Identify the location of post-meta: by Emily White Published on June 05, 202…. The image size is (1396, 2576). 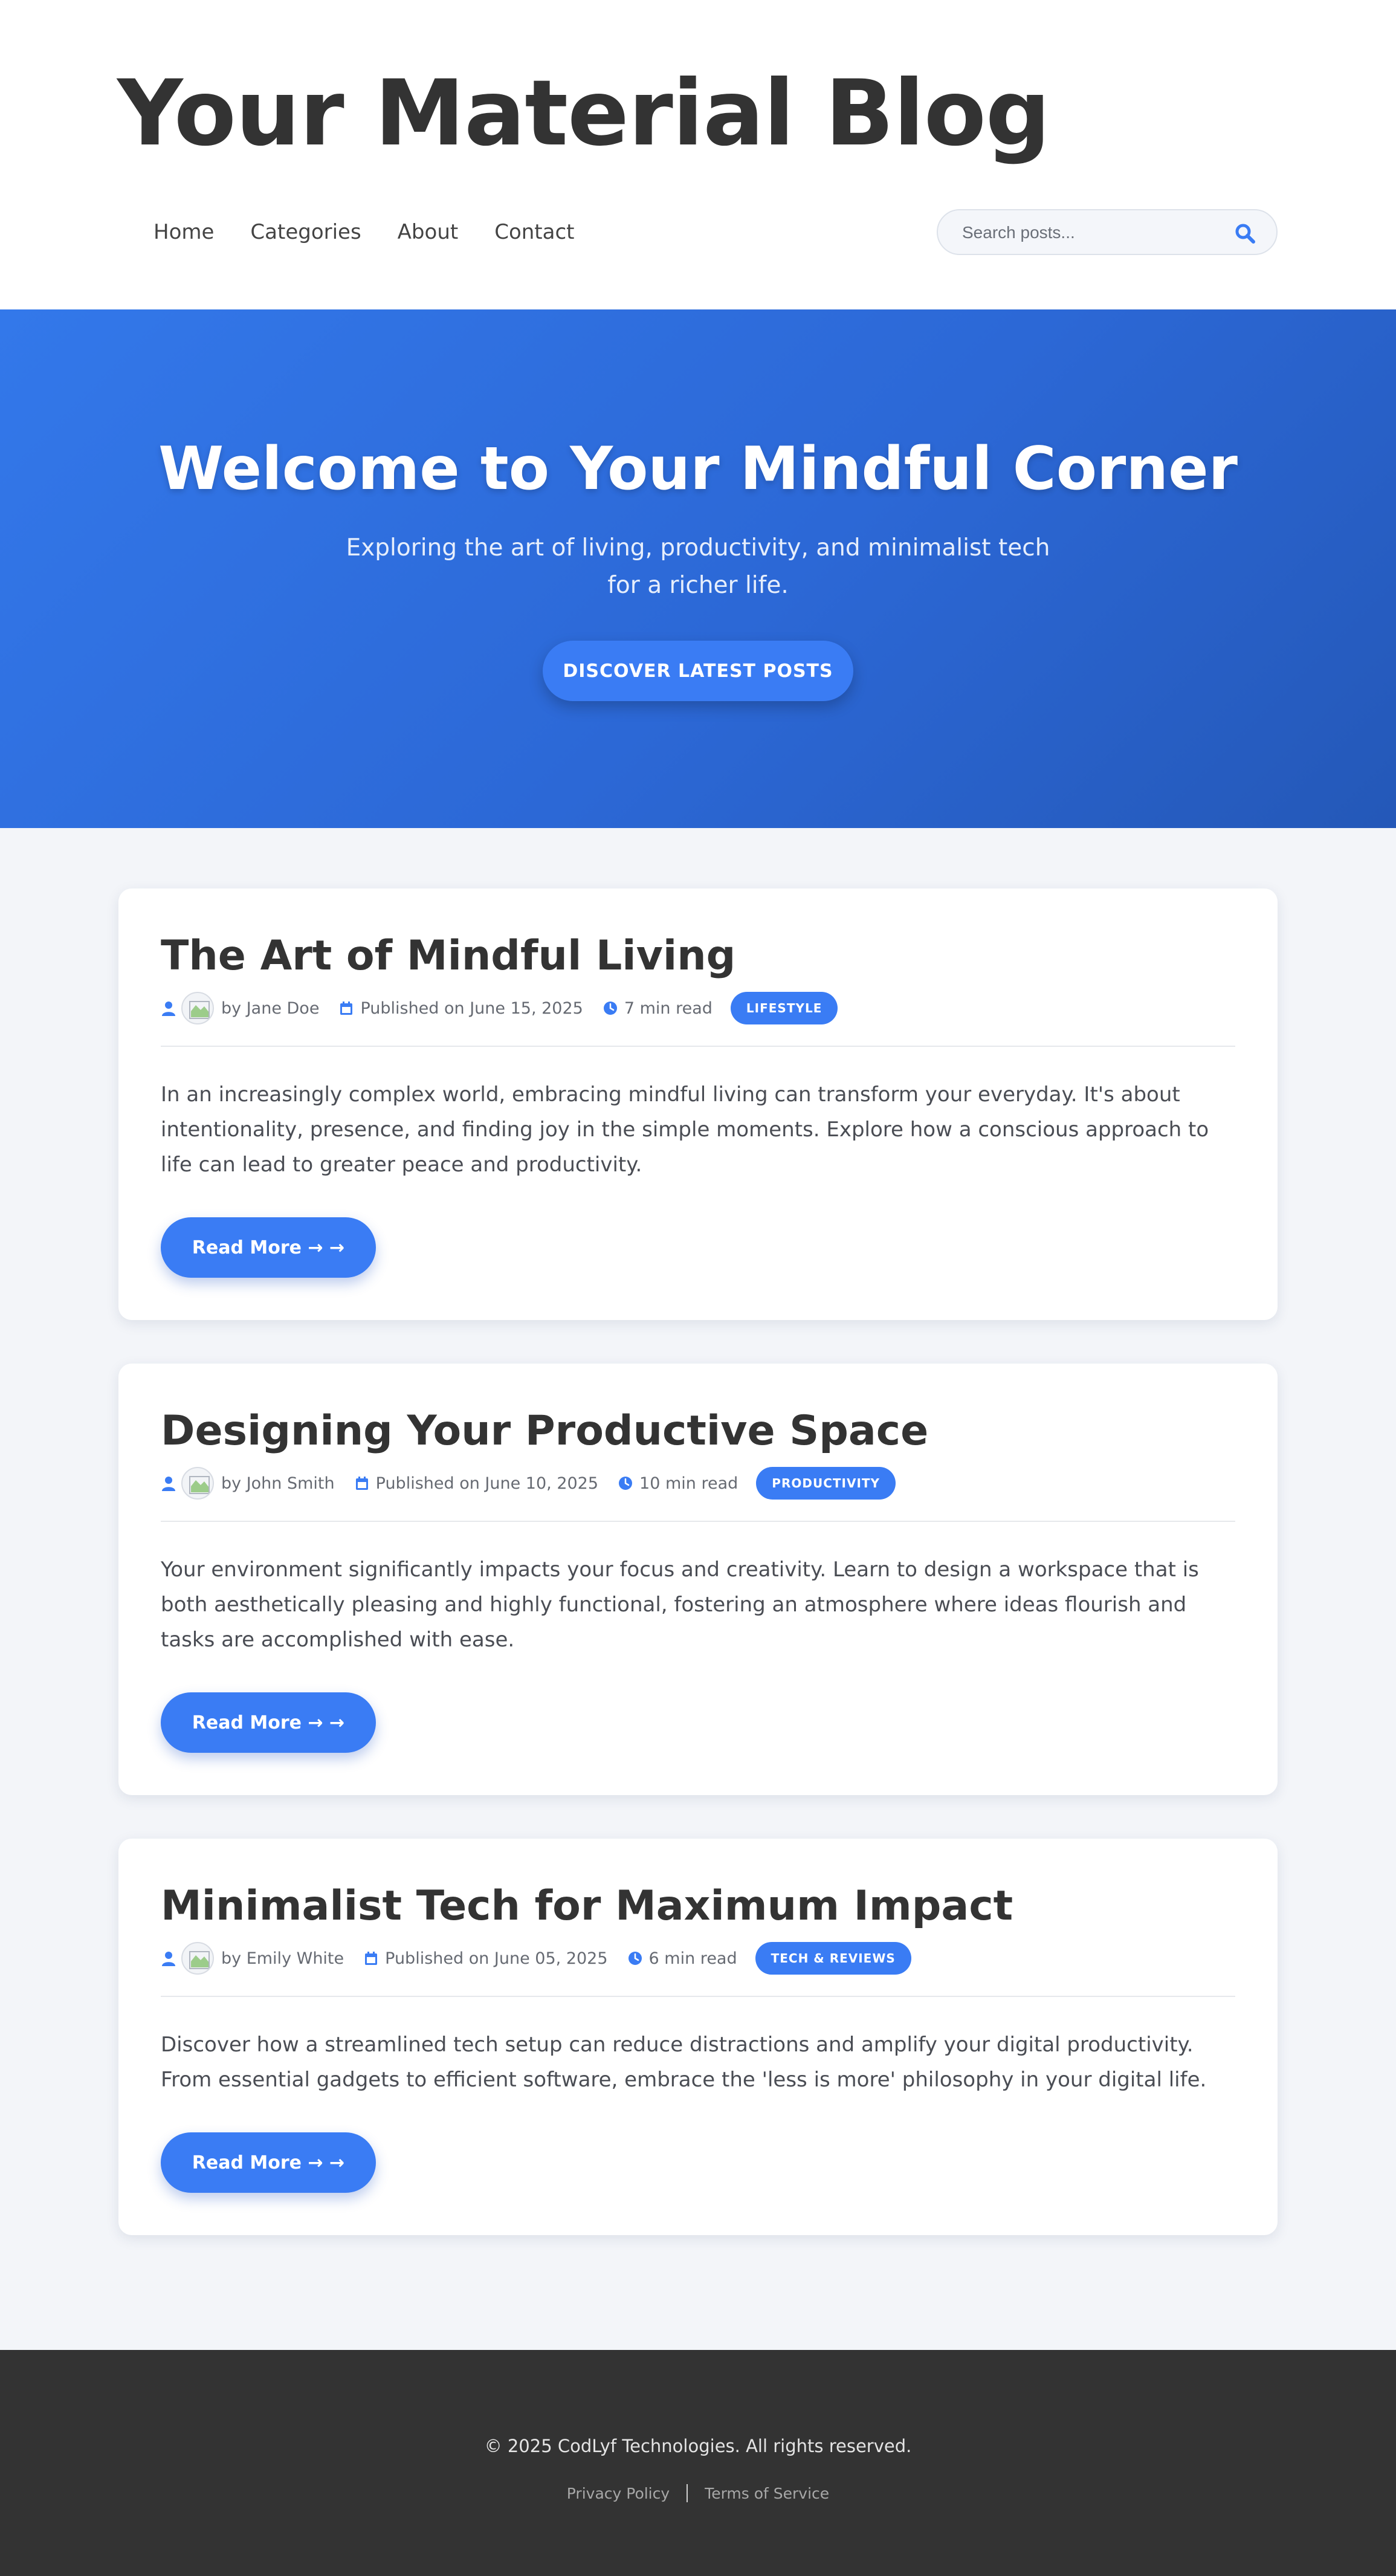
(536, 1958).